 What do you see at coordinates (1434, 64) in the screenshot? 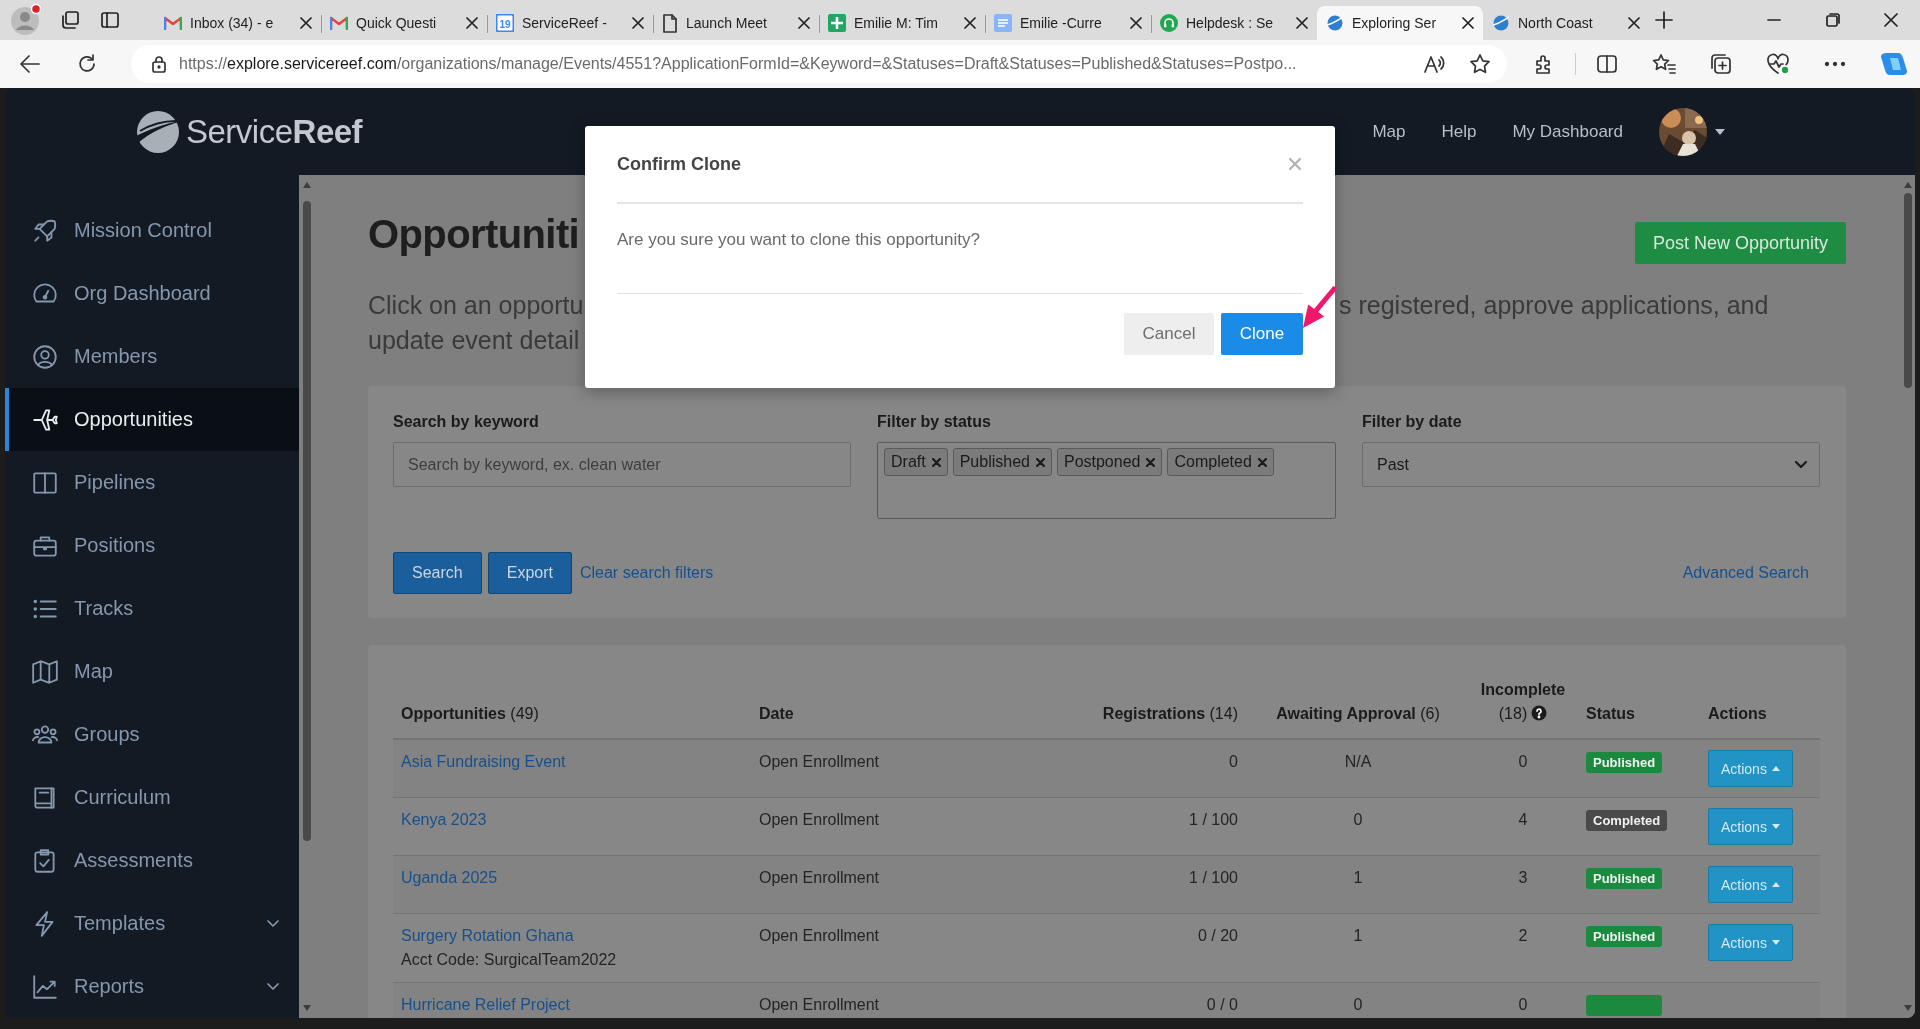
I see `read-aloud-icon` at bounding box center [1434, 64].